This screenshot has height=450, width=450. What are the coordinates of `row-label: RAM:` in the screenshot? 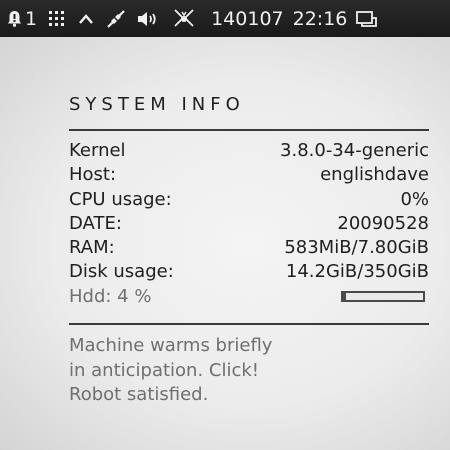 It's located at (92, 248).